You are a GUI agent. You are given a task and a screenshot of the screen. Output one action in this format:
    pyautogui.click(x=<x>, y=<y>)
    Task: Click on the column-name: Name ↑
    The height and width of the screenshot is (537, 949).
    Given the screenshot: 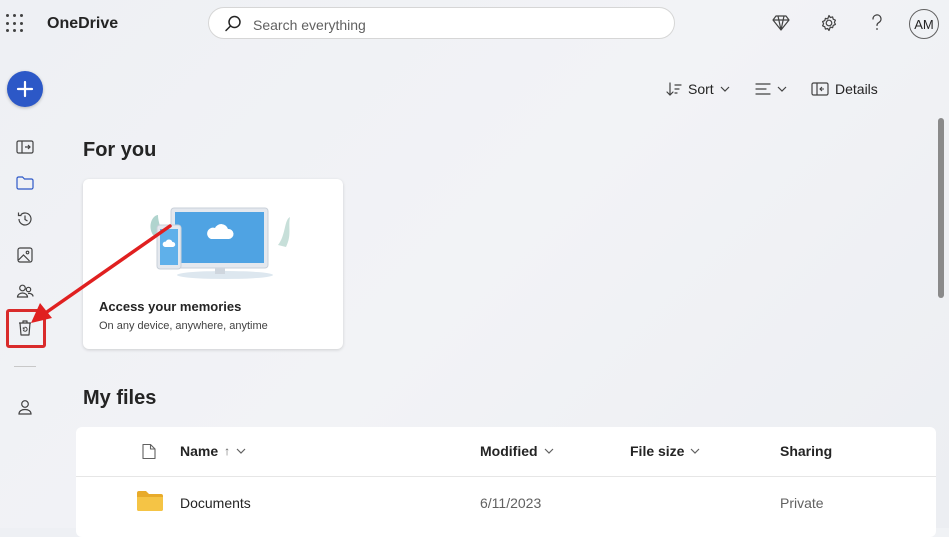 What is the action you would take?
    pyautogui.click(x=213, y=451)
    